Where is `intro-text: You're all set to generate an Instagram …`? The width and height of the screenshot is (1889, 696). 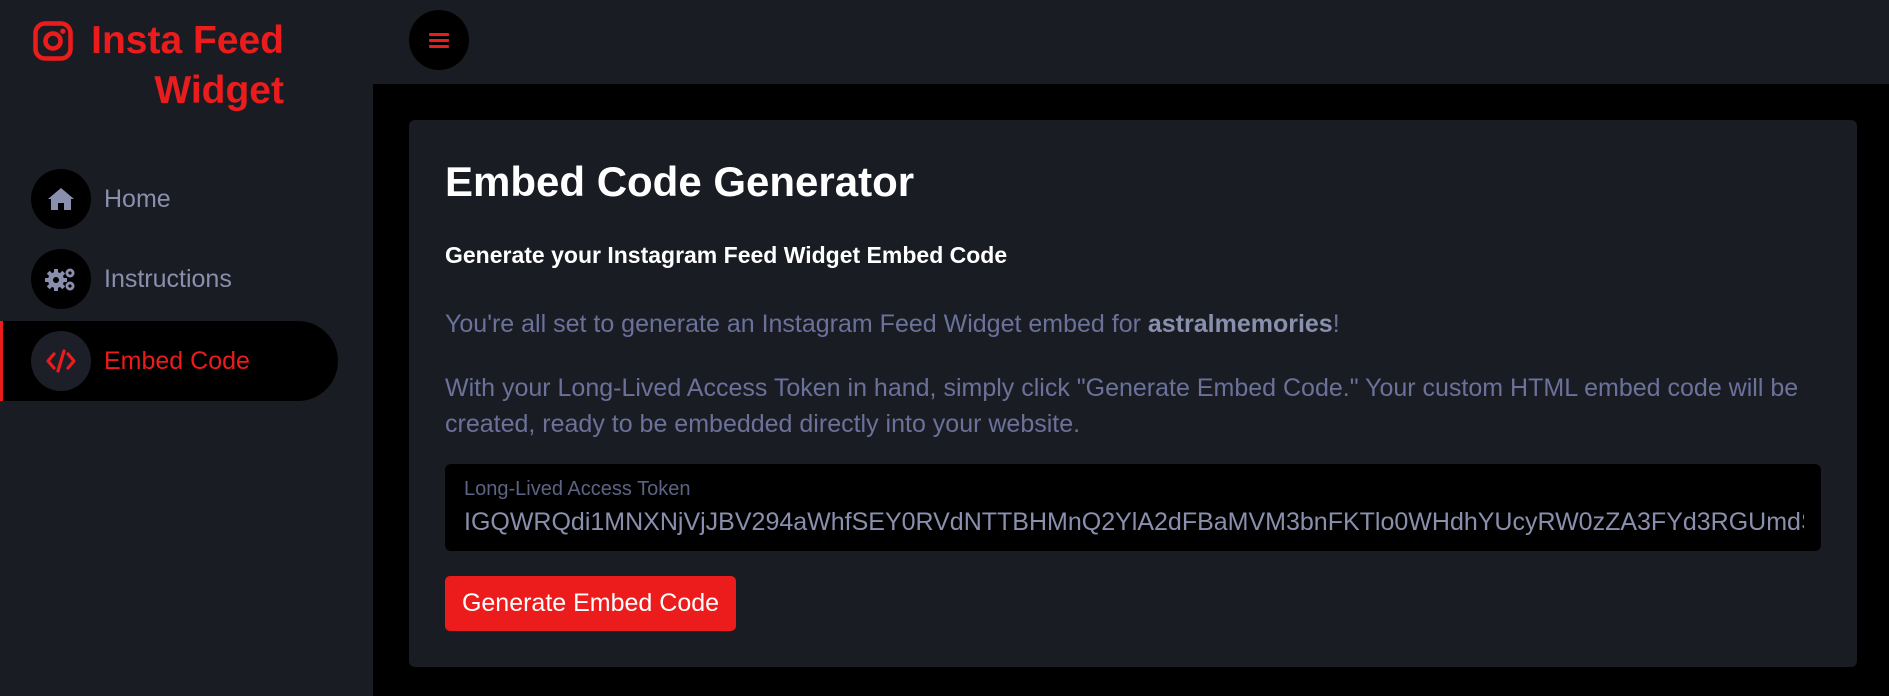
intro-text: You're all set to generate an Instagram … is located at coordinates (892, 324).